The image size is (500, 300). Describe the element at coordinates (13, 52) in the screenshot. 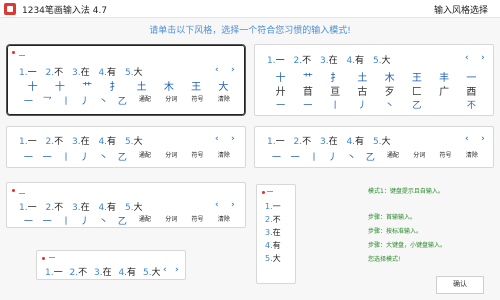

I see `selection-marker-icon` at that location.